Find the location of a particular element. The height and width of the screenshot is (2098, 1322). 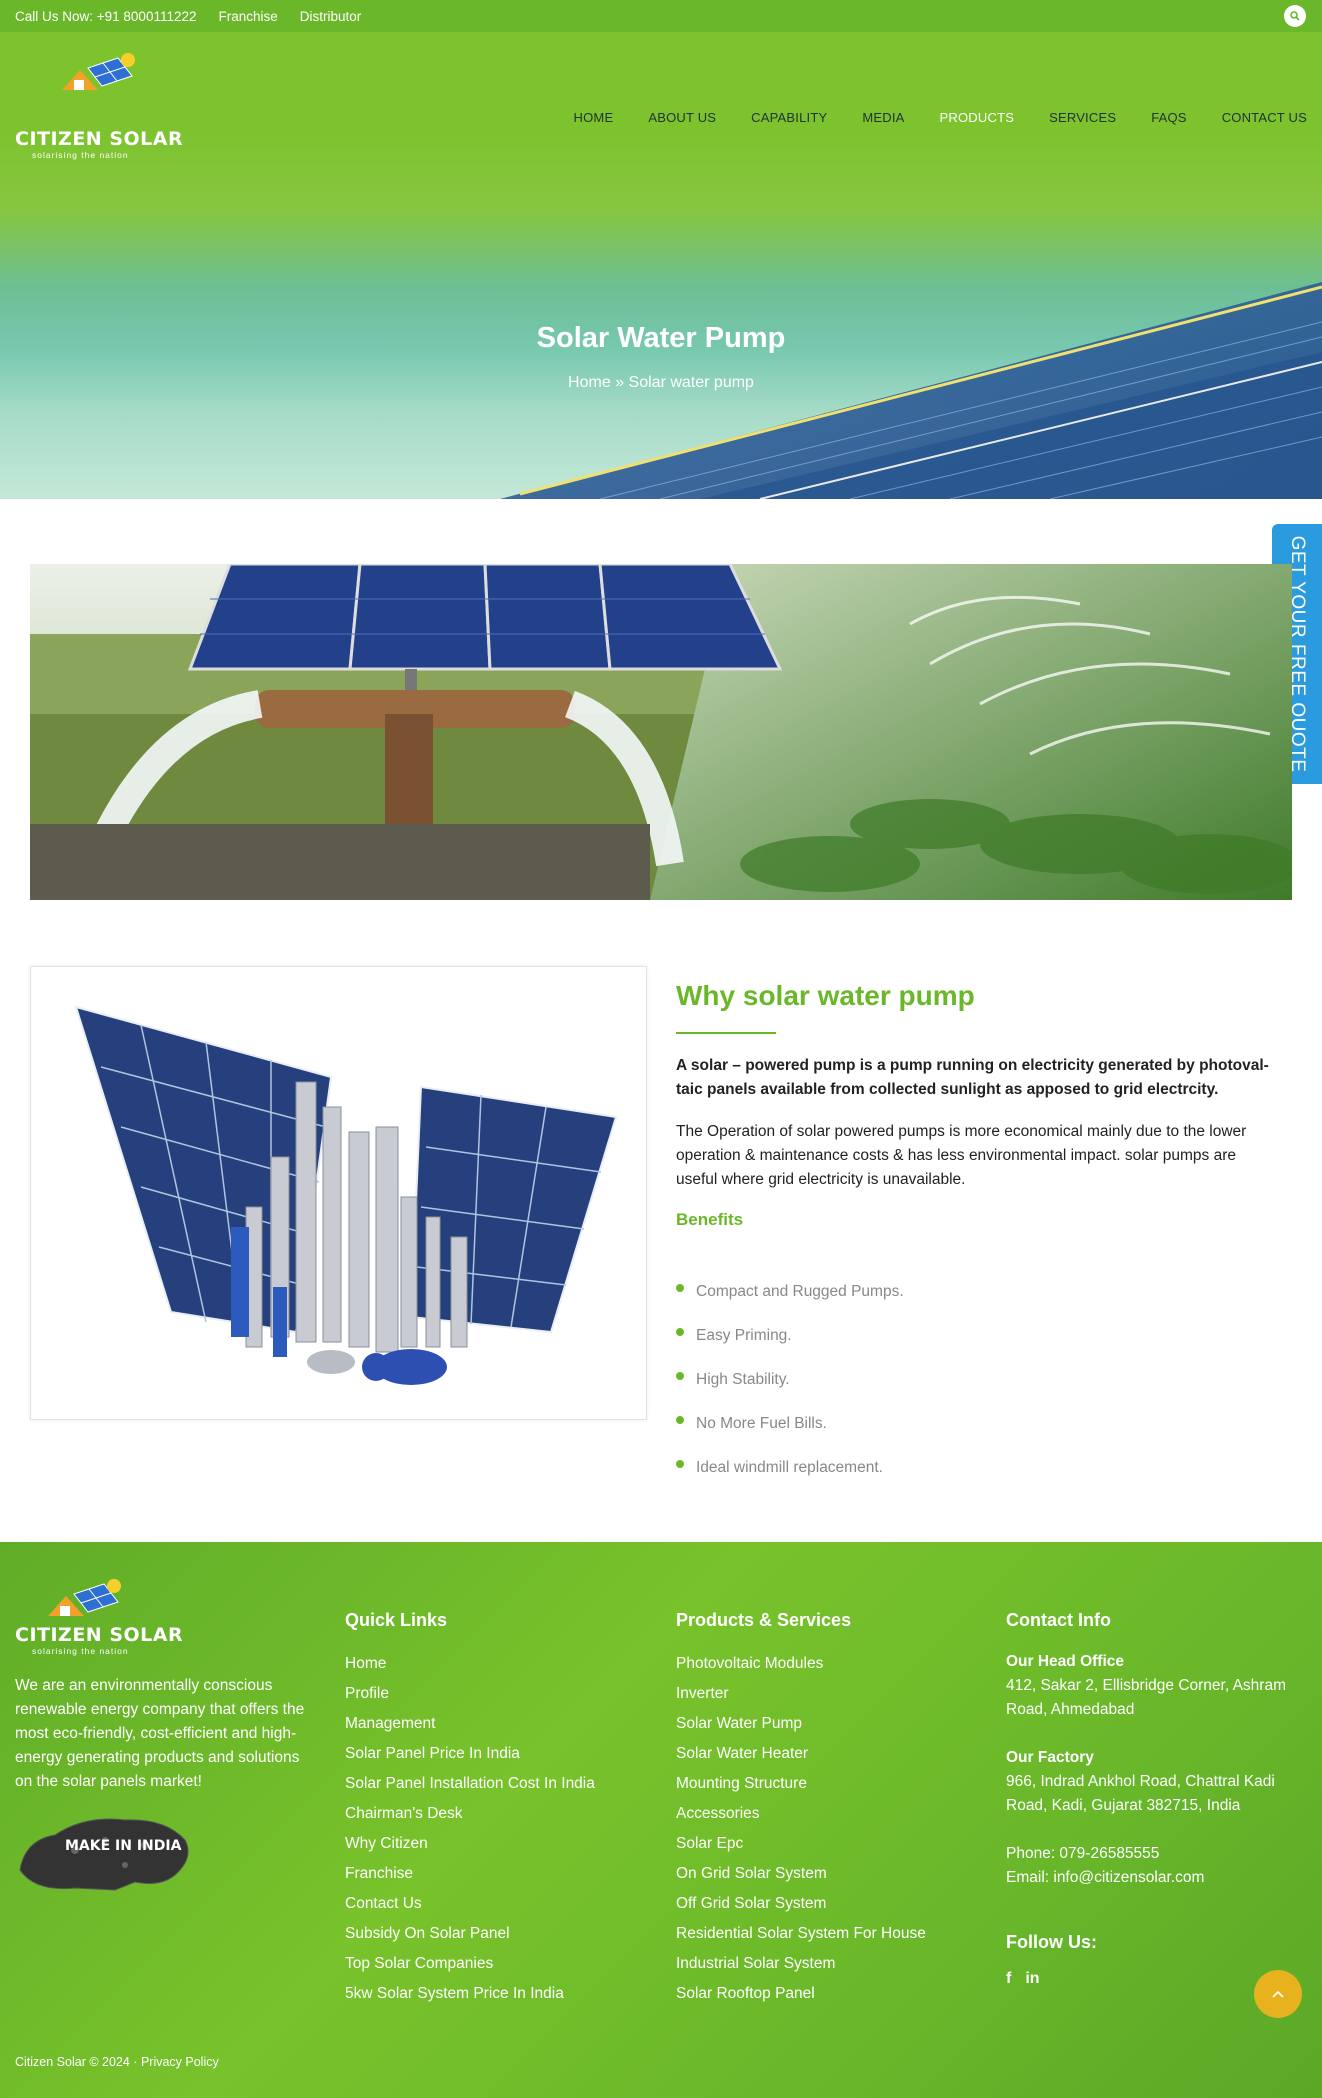

nav-about-us: ABOUT US is located at coordinates (682, 117).